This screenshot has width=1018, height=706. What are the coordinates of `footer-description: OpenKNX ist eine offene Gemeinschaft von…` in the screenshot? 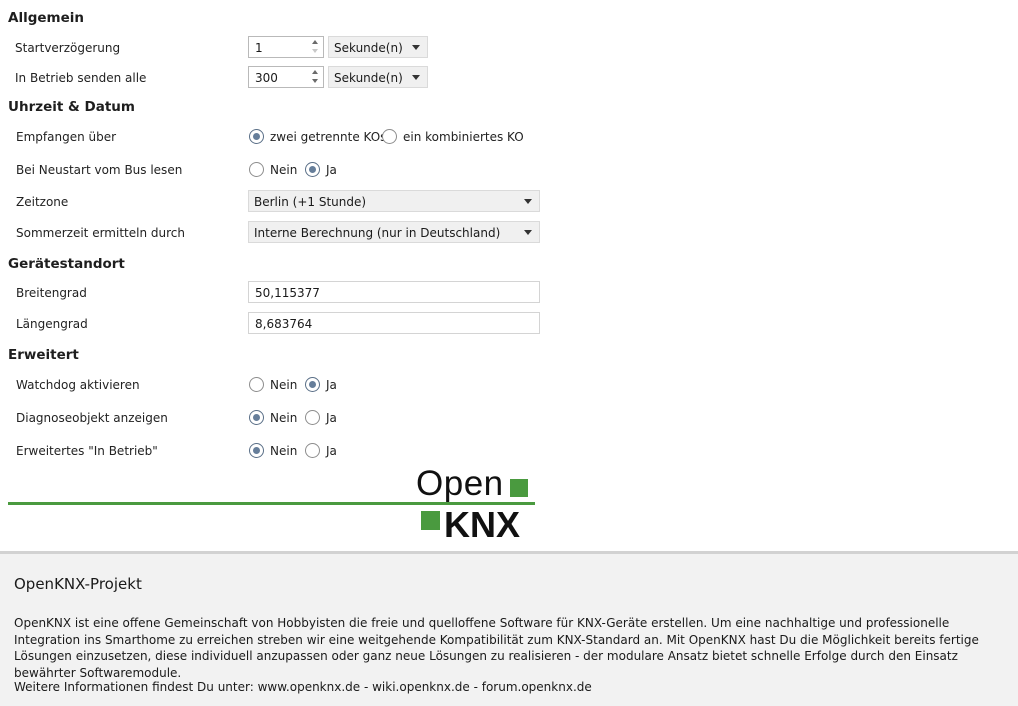 It's located at (496, 648).